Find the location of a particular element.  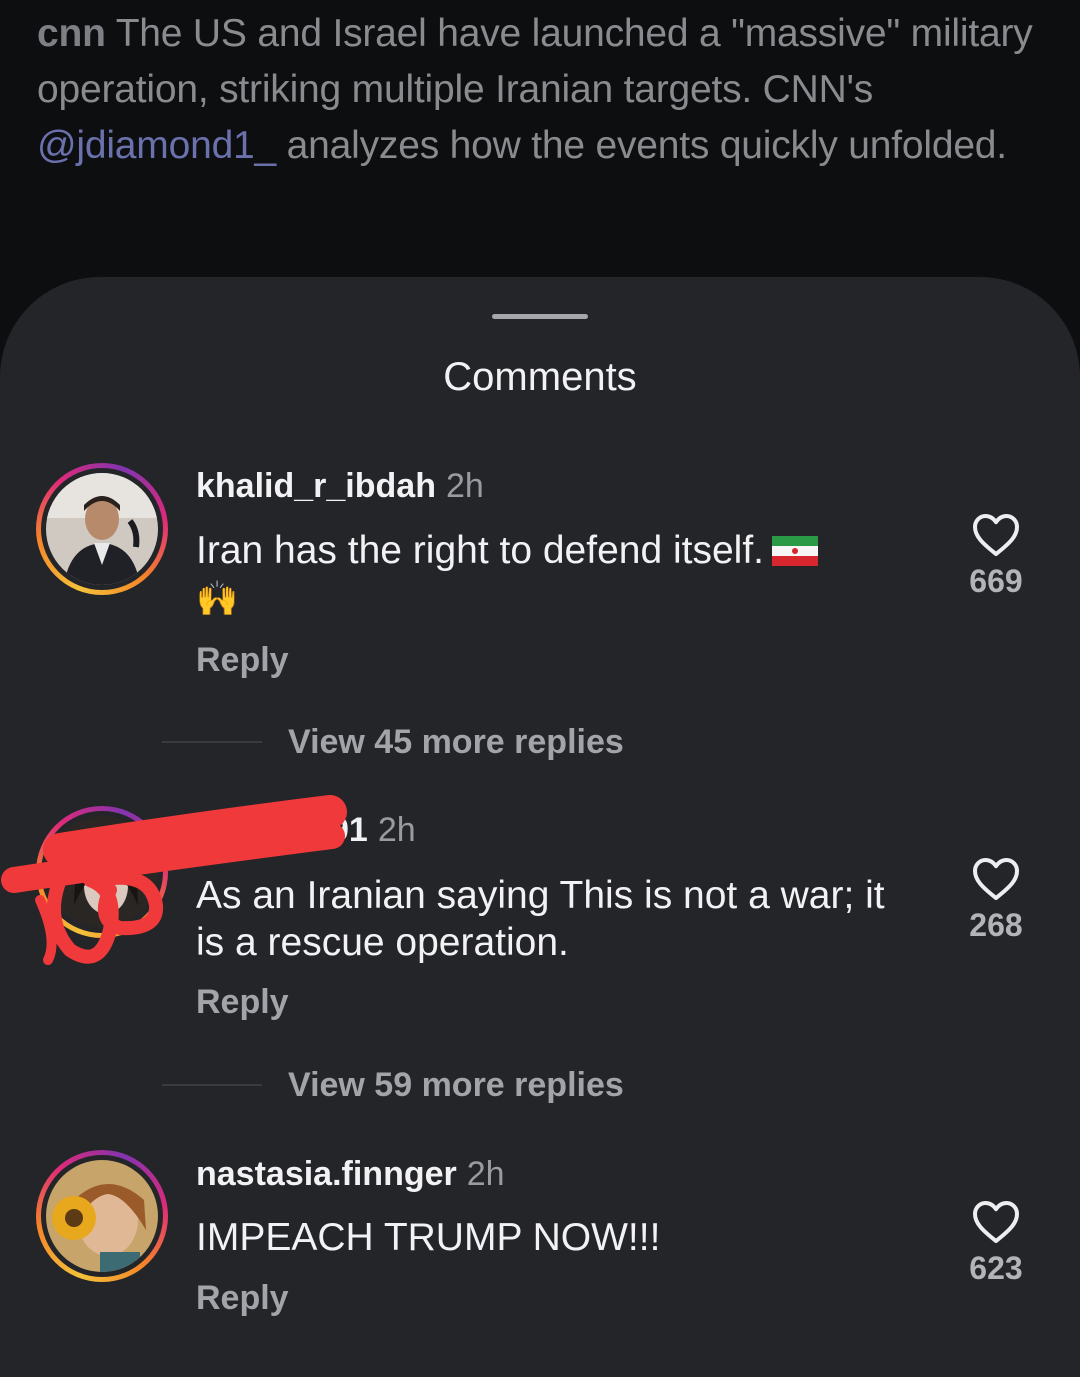

comment-text: Iran has the right to defend itself. 🙌 is located at coordinates (556, 575).